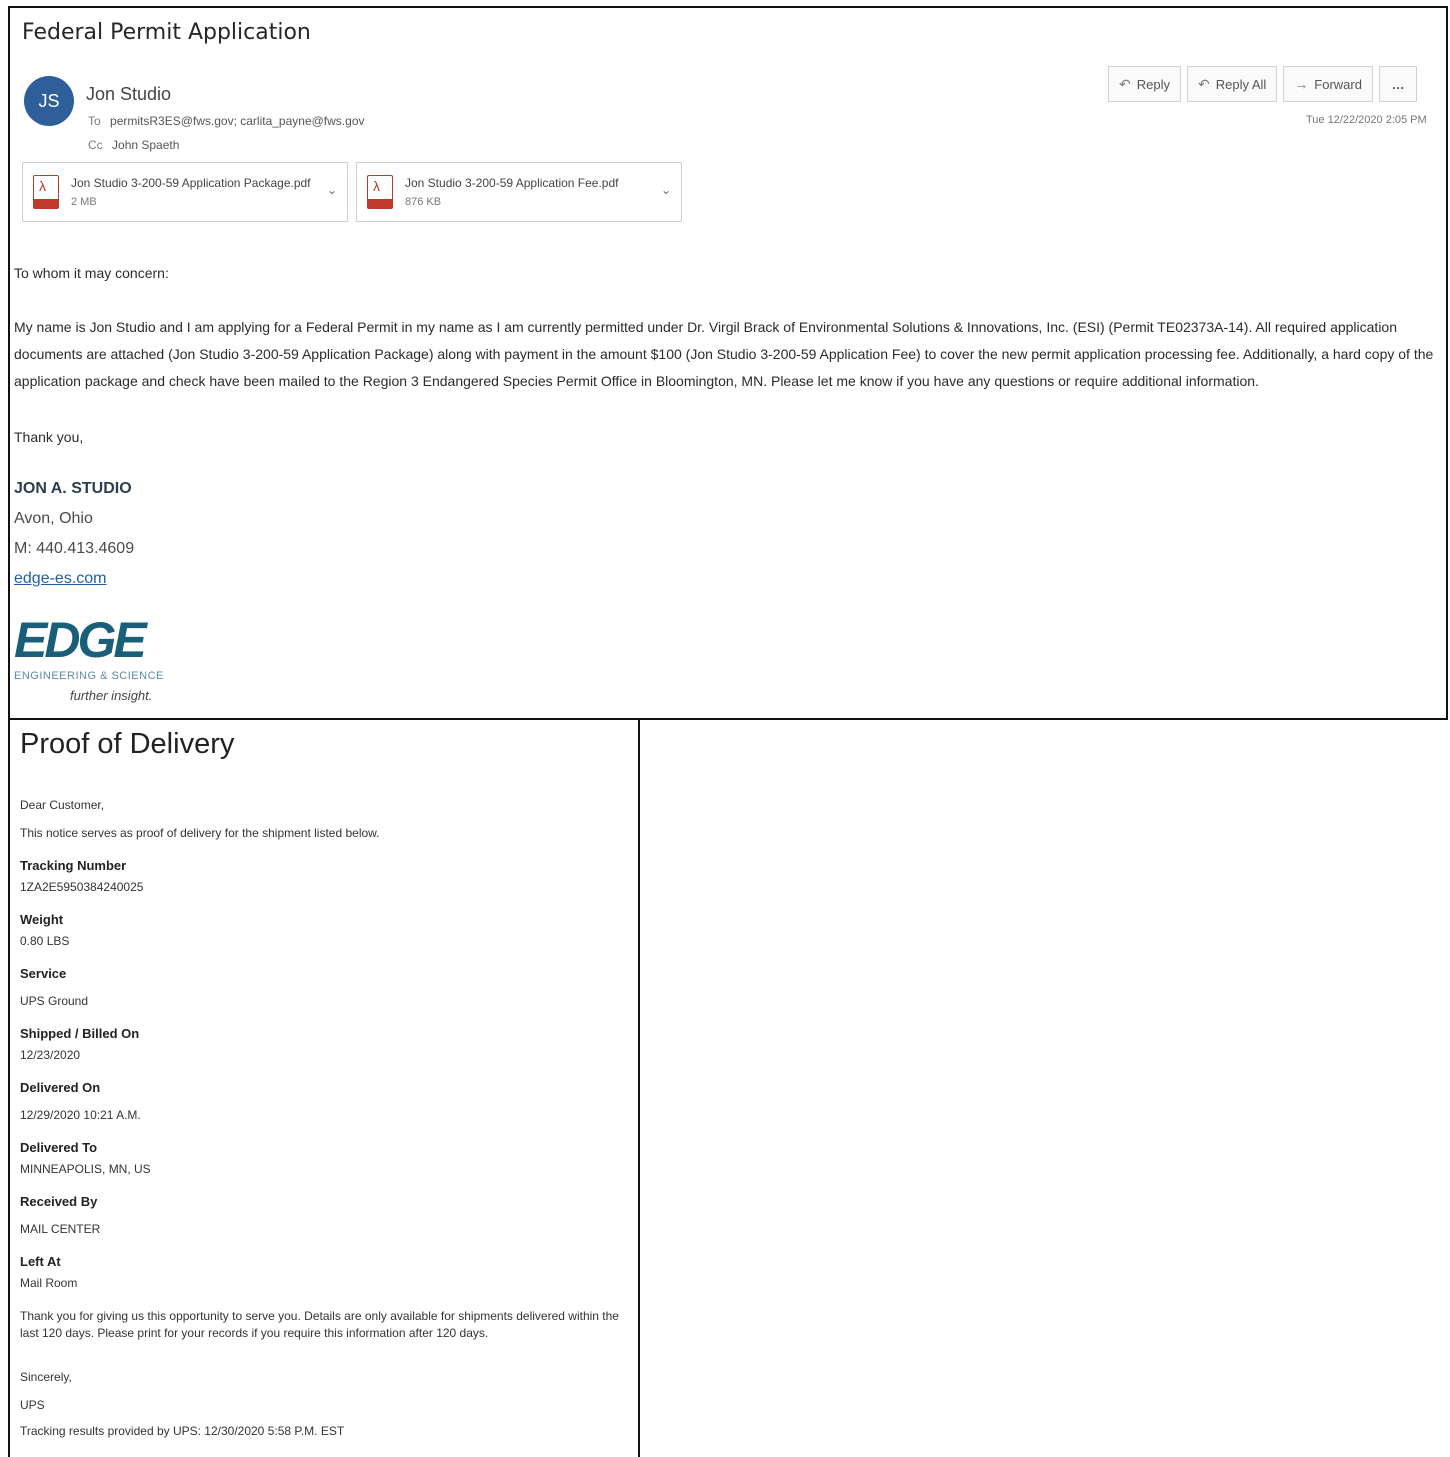 The width and height of the screenshot is (1450, 1457). Describe the element at coordinates (53, 518) in the screenshot. I see `signature-location: Avon, Ohio` at that location.